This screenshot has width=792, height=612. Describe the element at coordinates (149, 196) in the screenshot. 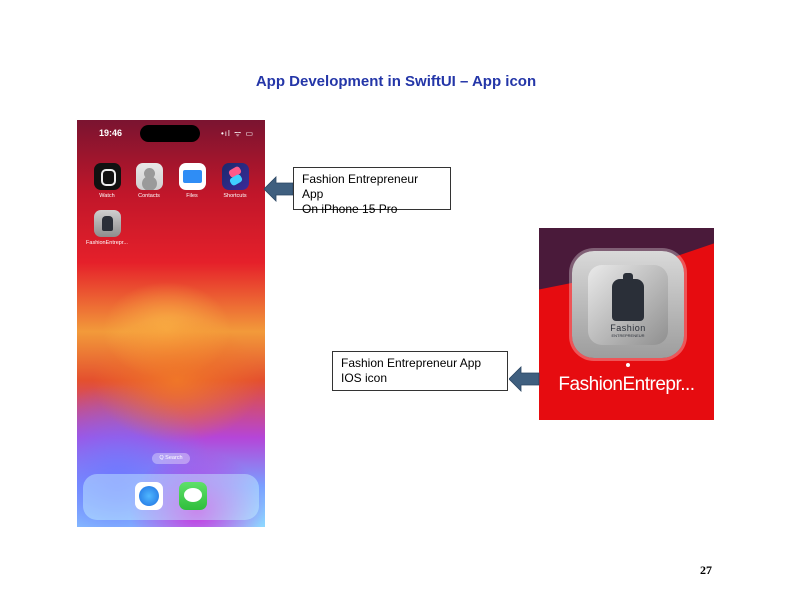

I see `app-label: Contacts` at that location.